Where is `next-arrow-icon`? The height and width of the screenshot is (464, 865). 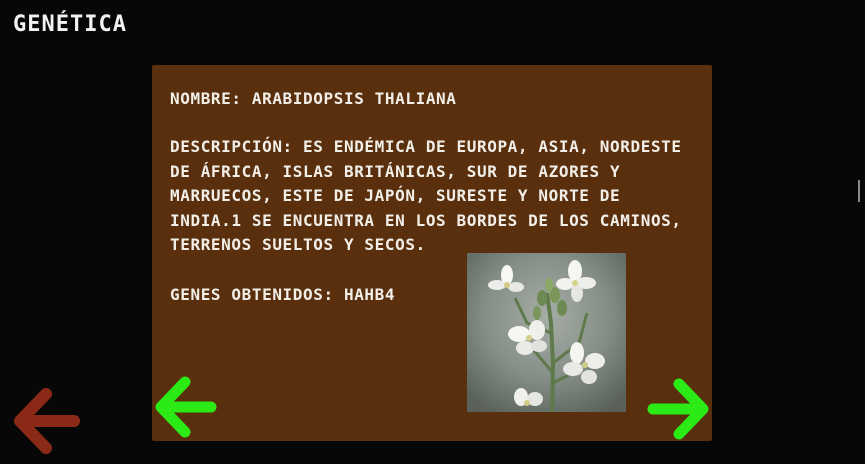
next-arrow-icon is located at coordinates (678, 409).